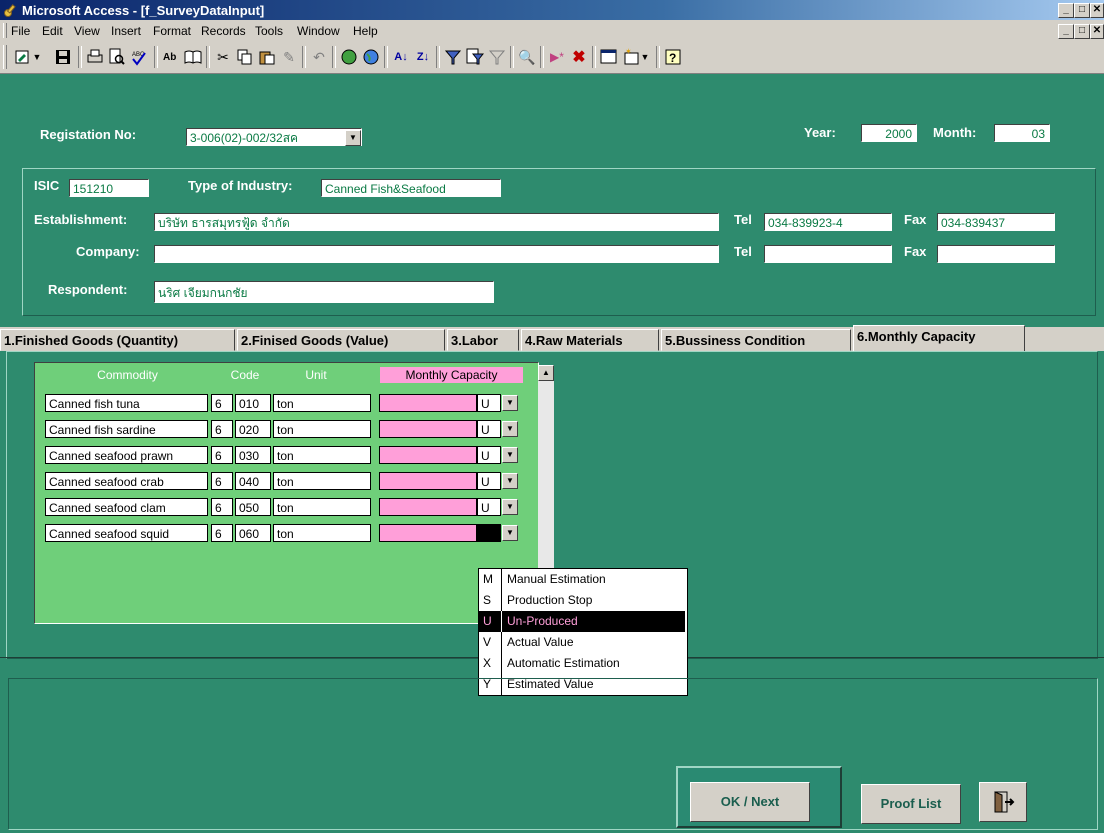 The width and height of the screenshot is (1104, 833). Describe the element at coordinates (274, 137) in the screenshot. I see `registration-combo: 3-006(02)-002/32สค` at that location.